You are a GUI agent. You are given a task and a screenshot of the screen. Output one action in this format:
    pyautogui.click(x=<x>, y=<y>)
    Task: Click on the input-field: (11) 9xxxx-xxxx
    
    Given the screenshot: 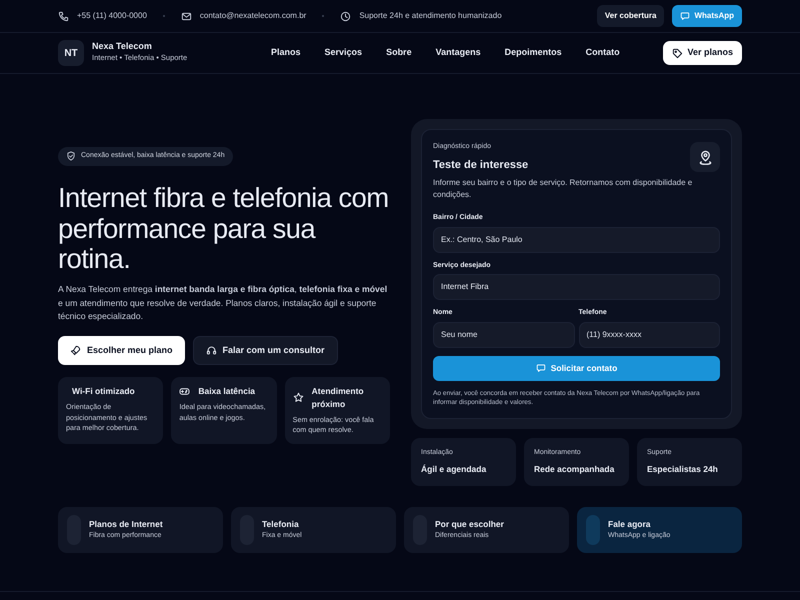 What is the action you would take?
    pyautogui.click(x=649, y=335)
    